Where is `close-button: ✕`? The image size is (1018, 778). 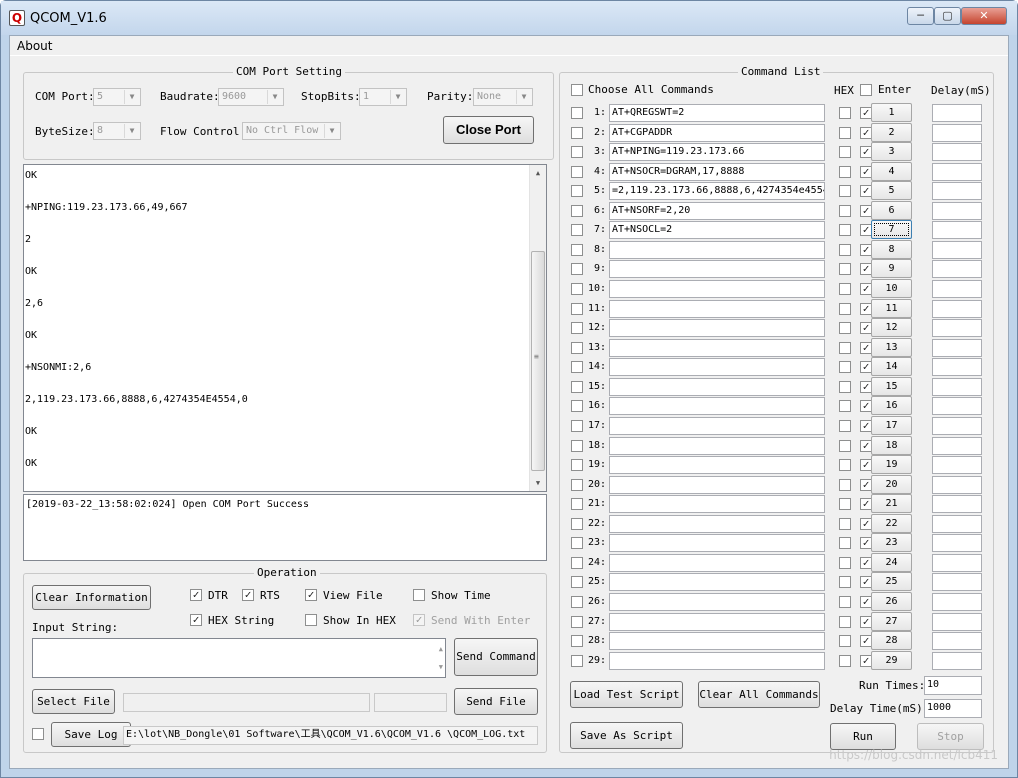 close-button: ✕ is located at coordinates (984, 16).